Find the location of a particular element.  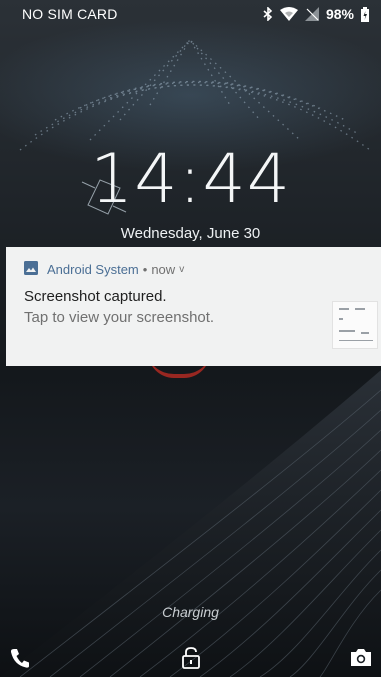

wifi-icon is located at coordinates (288, 14).